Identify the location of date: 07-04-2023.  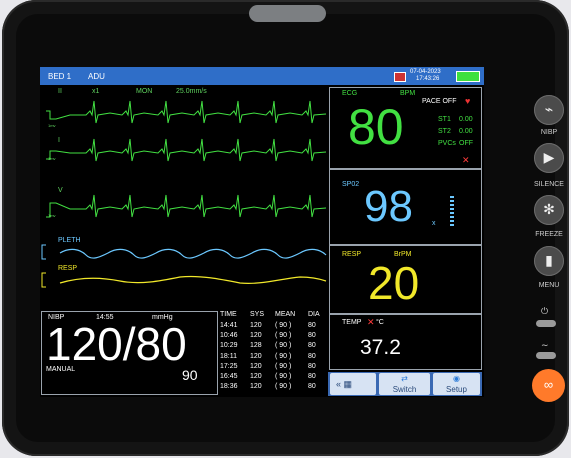
(425, 72).